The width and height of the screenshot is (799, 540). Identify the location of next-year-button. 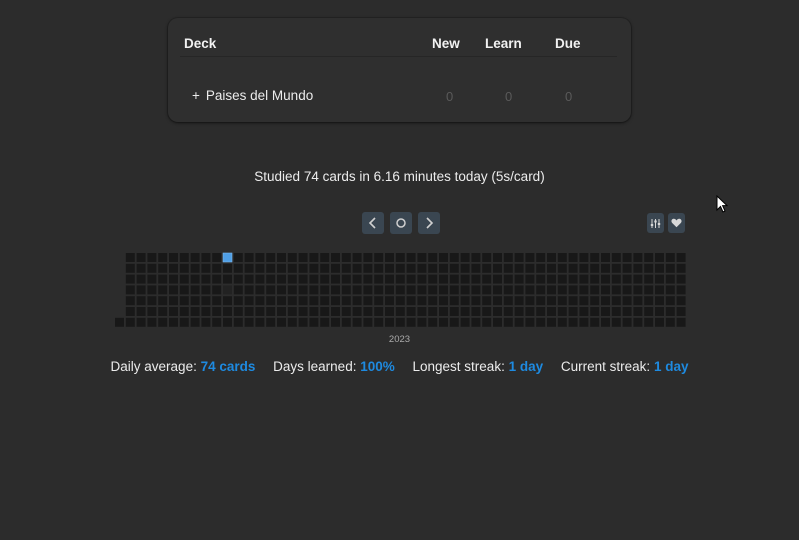
(429, 223).